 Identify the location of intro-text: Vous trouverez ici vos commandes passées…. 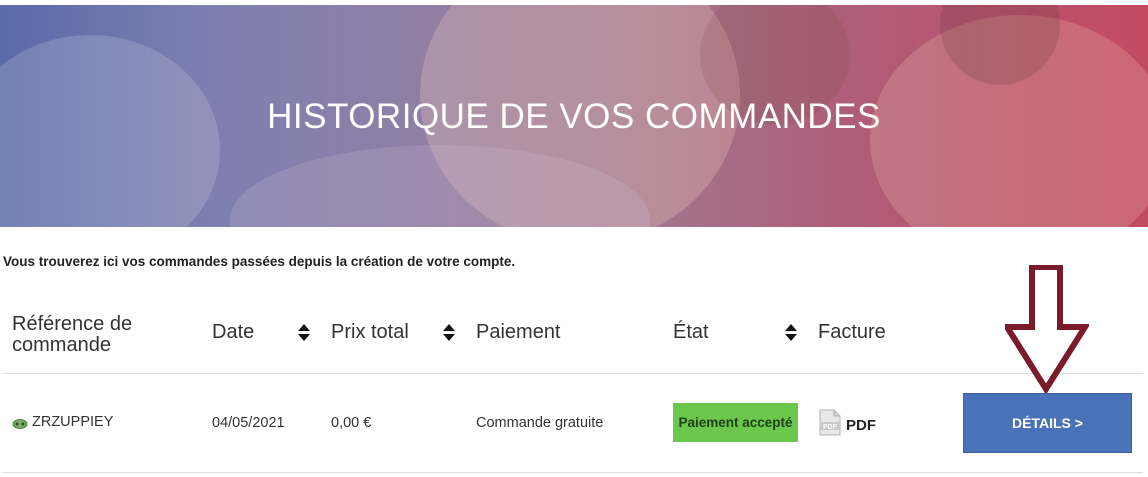
(259, 261).